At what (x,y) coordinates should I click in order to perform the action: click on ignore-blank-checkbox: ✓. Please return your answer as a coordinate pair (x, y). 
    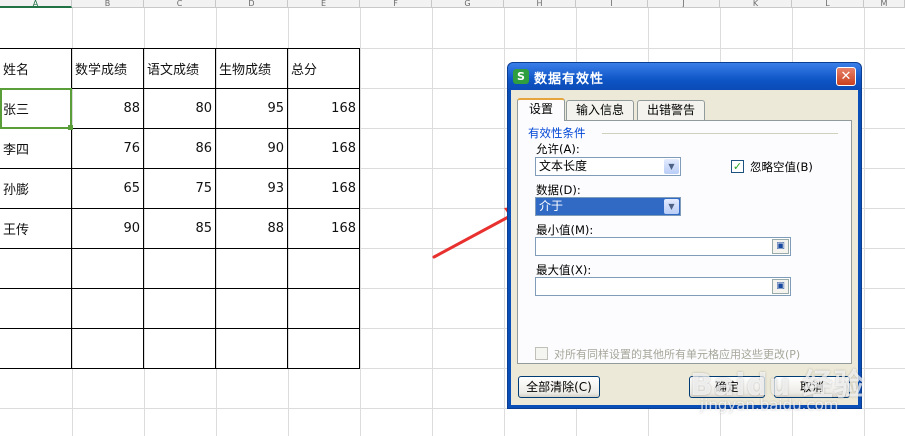
    Looking at the image, I should click on (737, 166).